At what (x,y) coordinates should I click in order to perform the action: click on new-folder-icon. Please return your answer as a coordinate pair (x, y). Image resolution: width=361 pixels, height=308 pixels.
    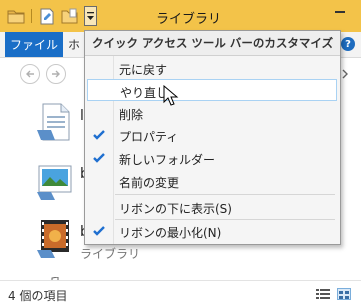
    Looking at the image, I should click on (69, 16).